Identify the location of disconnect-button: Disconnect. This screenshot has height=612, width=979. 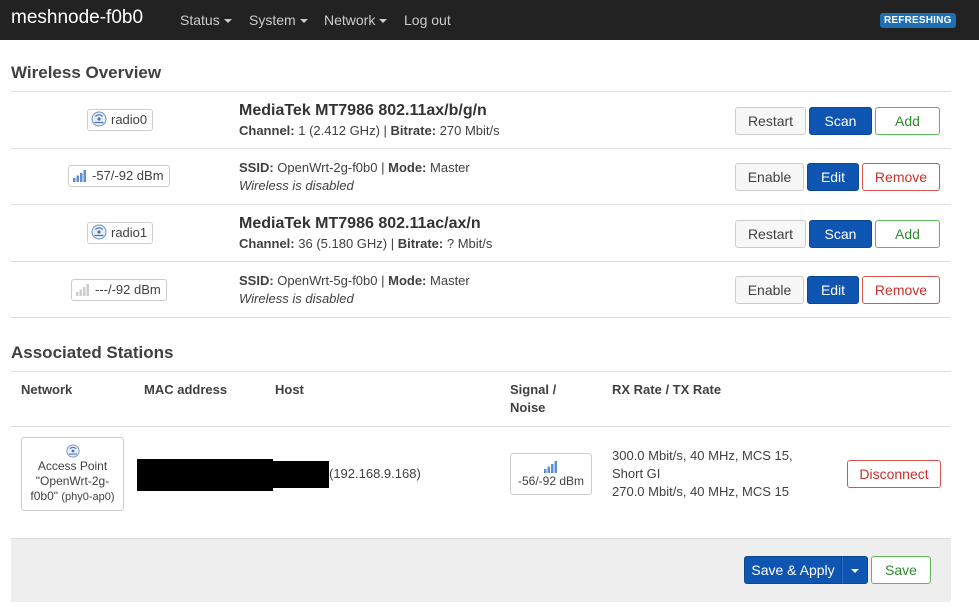
(894, 474).